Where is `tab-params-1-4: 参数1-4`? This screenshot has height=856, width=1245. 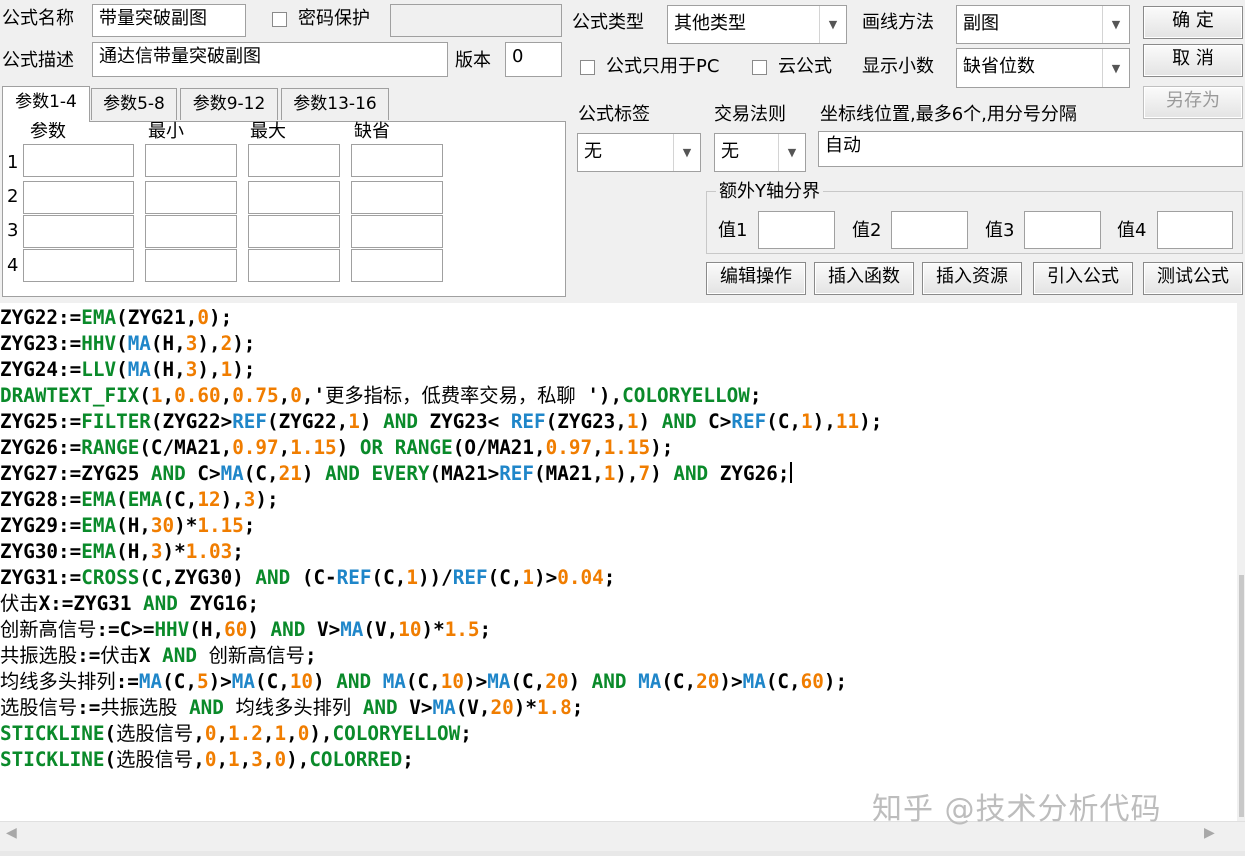 tab-params-1-4: 参数1-4 is located at coordinates (46, 104).